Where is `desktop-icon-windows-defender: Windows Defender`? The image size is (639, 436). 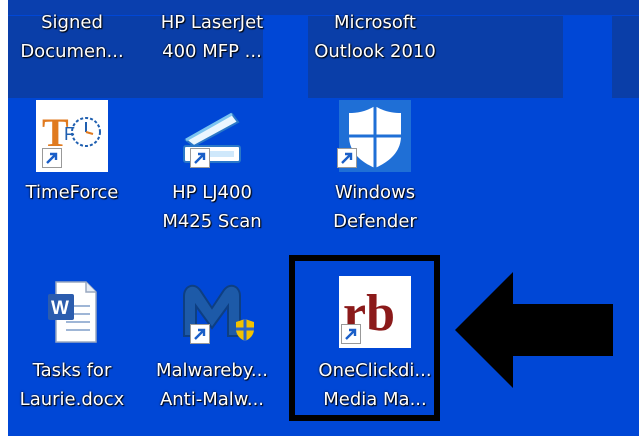
desktop-icon-windows-defender: Windows Defender is located at coordinates (375, 166).